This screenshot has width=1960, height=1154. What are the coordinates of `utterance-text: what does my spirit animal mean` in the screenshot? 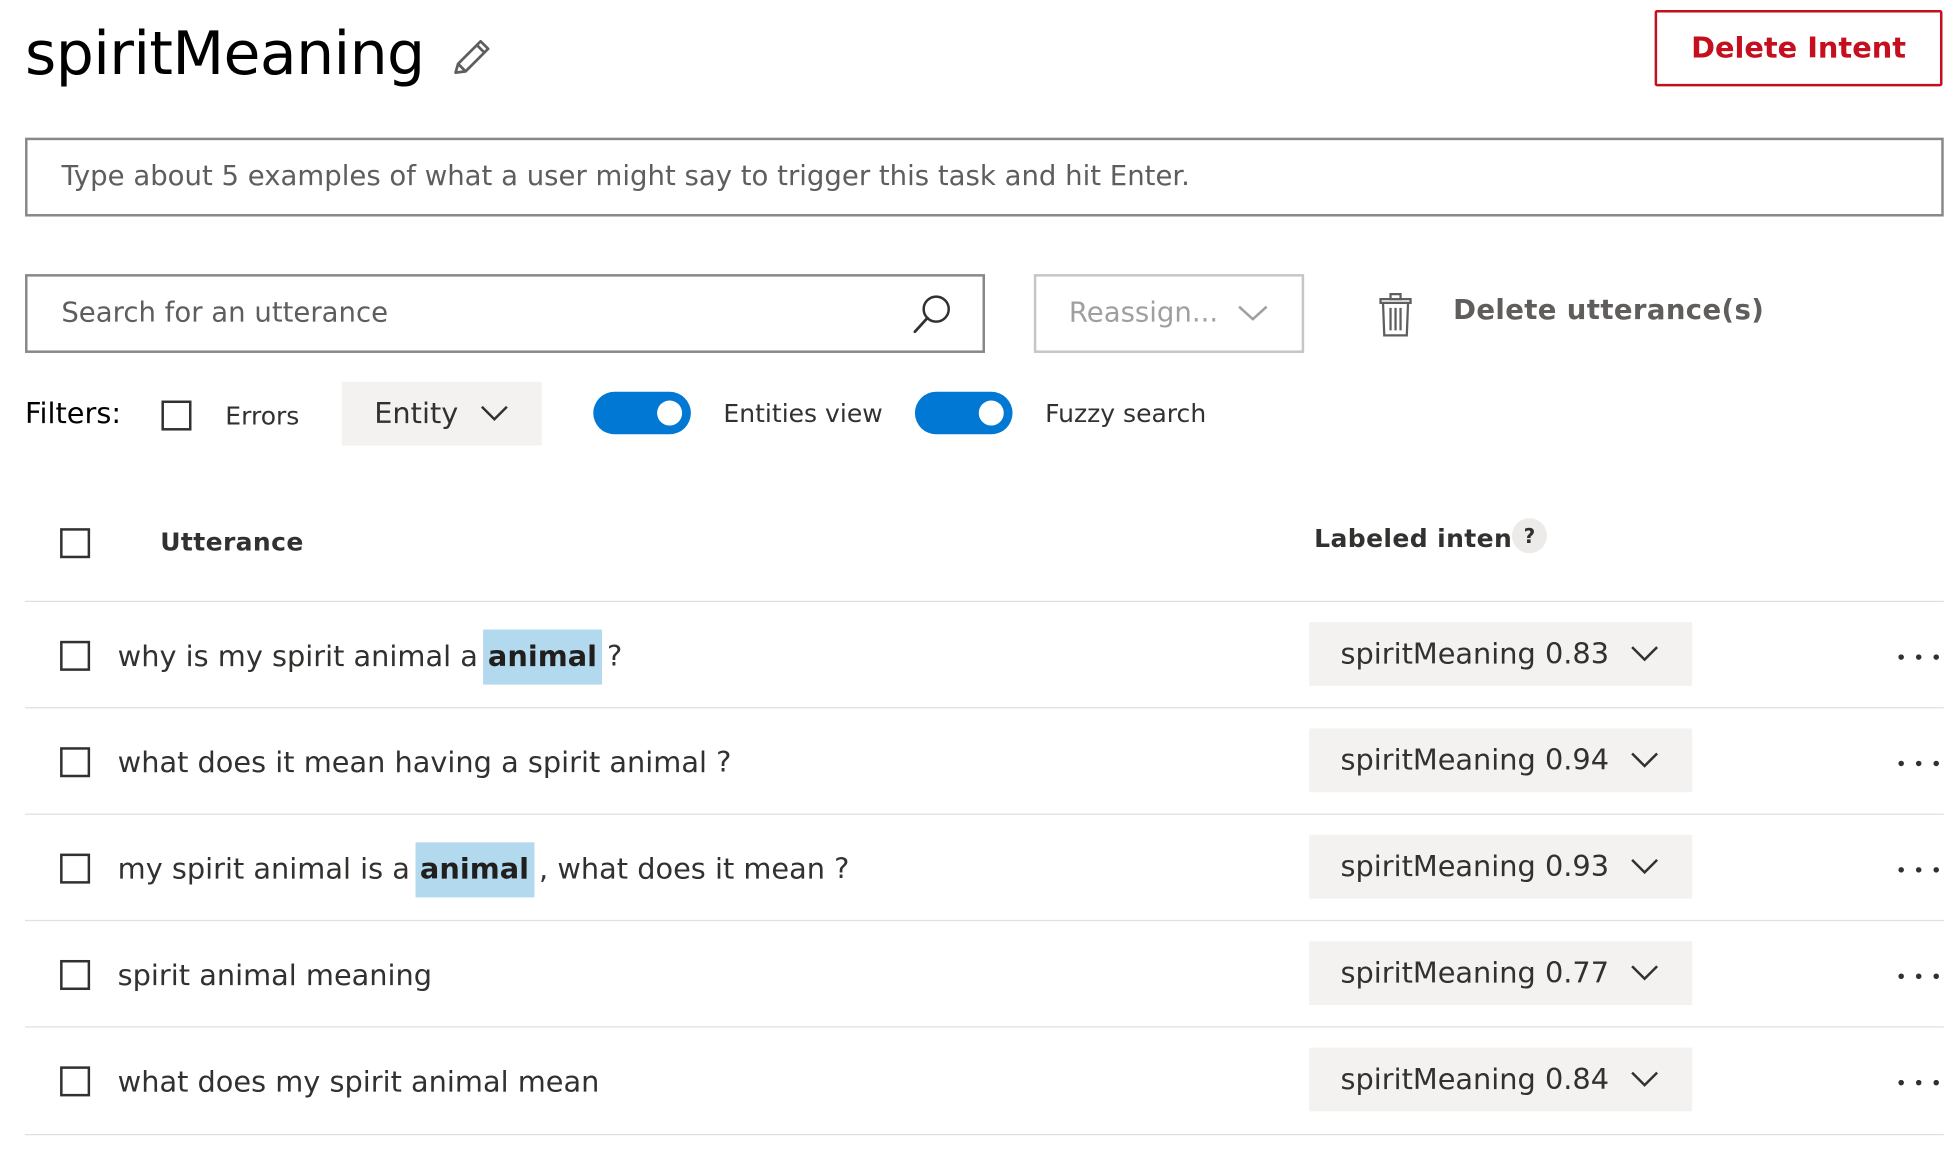 It's located at (359, 1082).